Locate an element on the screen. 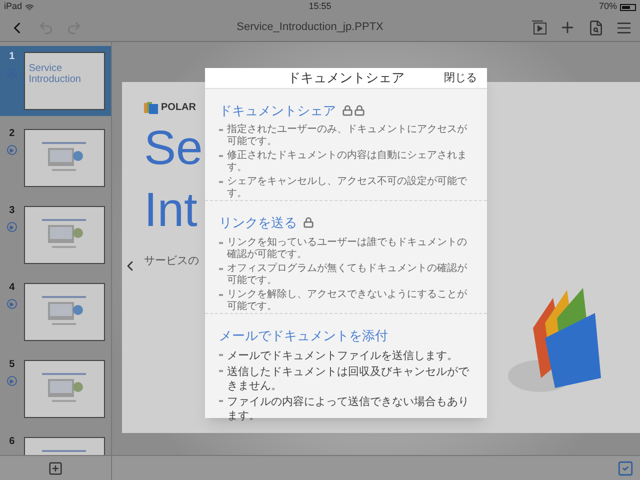  option-description: 修正されたドキュメントの内容は自動にシェアされます。 is located at coordinates (346, 162).